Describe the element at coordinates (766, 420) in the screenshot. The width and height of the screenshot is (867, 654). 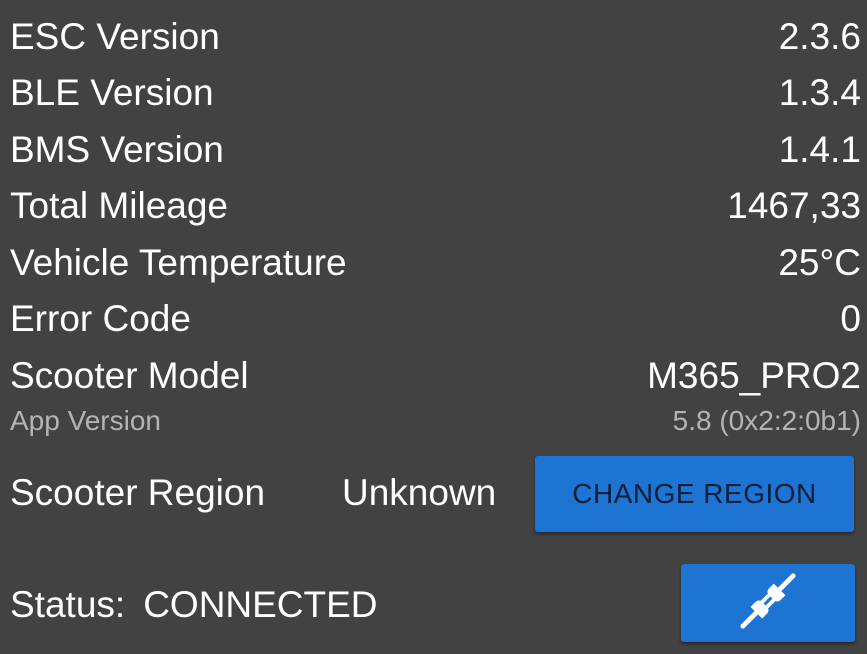
I see `app-version-value: 5.8 (0x2:2:0b1)` at that location.